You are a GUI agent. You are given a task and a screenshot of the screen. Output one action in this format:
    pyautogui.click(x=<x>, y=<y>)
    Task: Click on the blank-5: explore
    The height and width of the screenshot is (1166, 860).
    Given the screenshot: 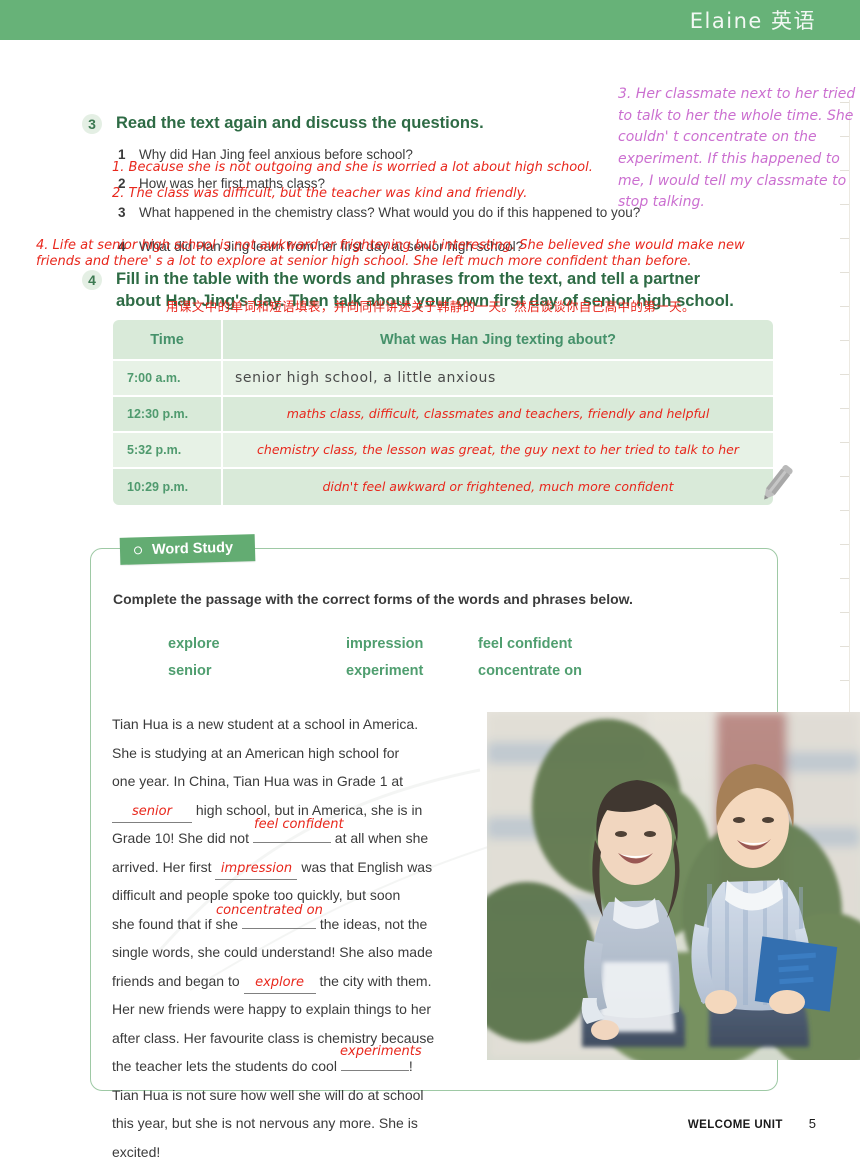 What is the action you would take?
    pyautogui.click(x=280, y=983)
    